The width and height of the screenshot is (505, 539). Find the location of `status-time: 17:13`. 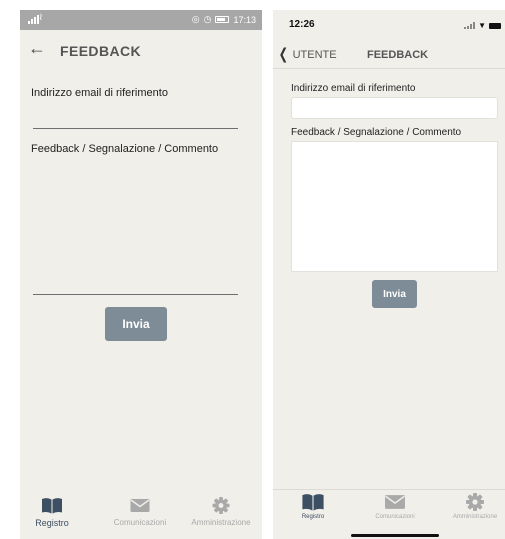

status-time: 17:13 is located at coordinates (244, 19).